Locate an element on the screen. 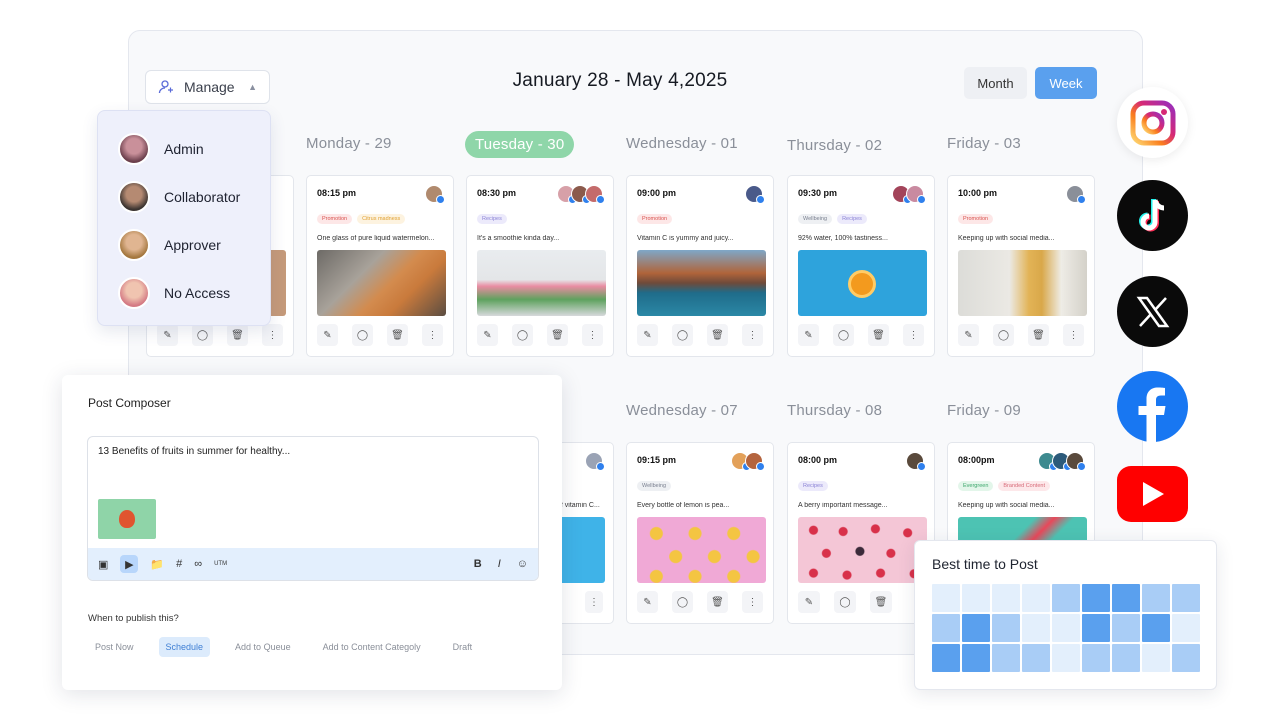 This screenshot has height=720, width=1280. folder-icon: 📁 is located at coordinates (157, 564).